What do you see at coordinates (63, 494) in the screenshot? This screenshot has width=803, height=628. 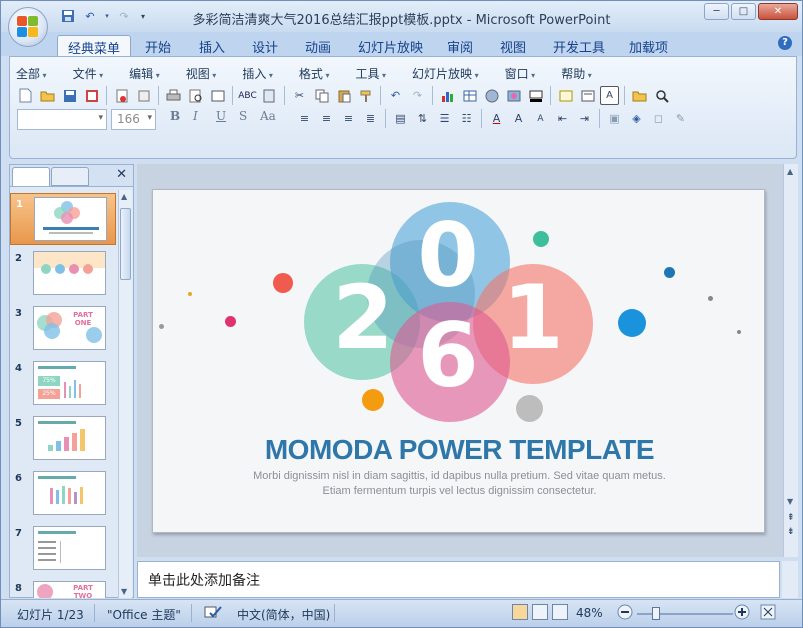 I see `slide-thumbnail-6: 6` at bounding box center [63, 494].